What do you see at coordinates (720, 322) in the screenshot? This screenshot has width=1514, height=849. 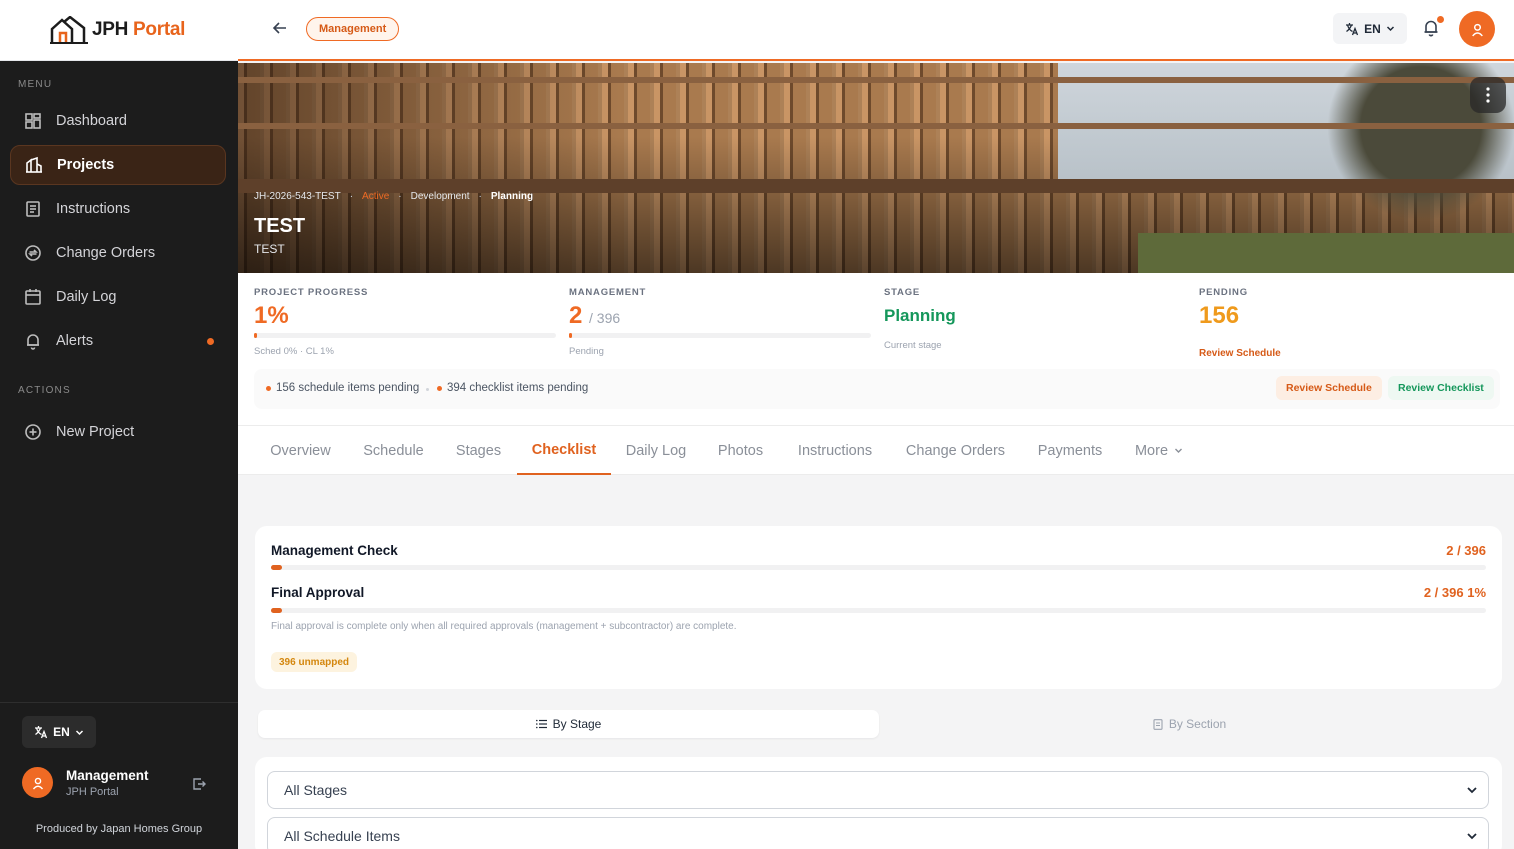 I see `stat-management: MANAGEMENT 2 / 396 Pending` at bounding box center [720, 322].